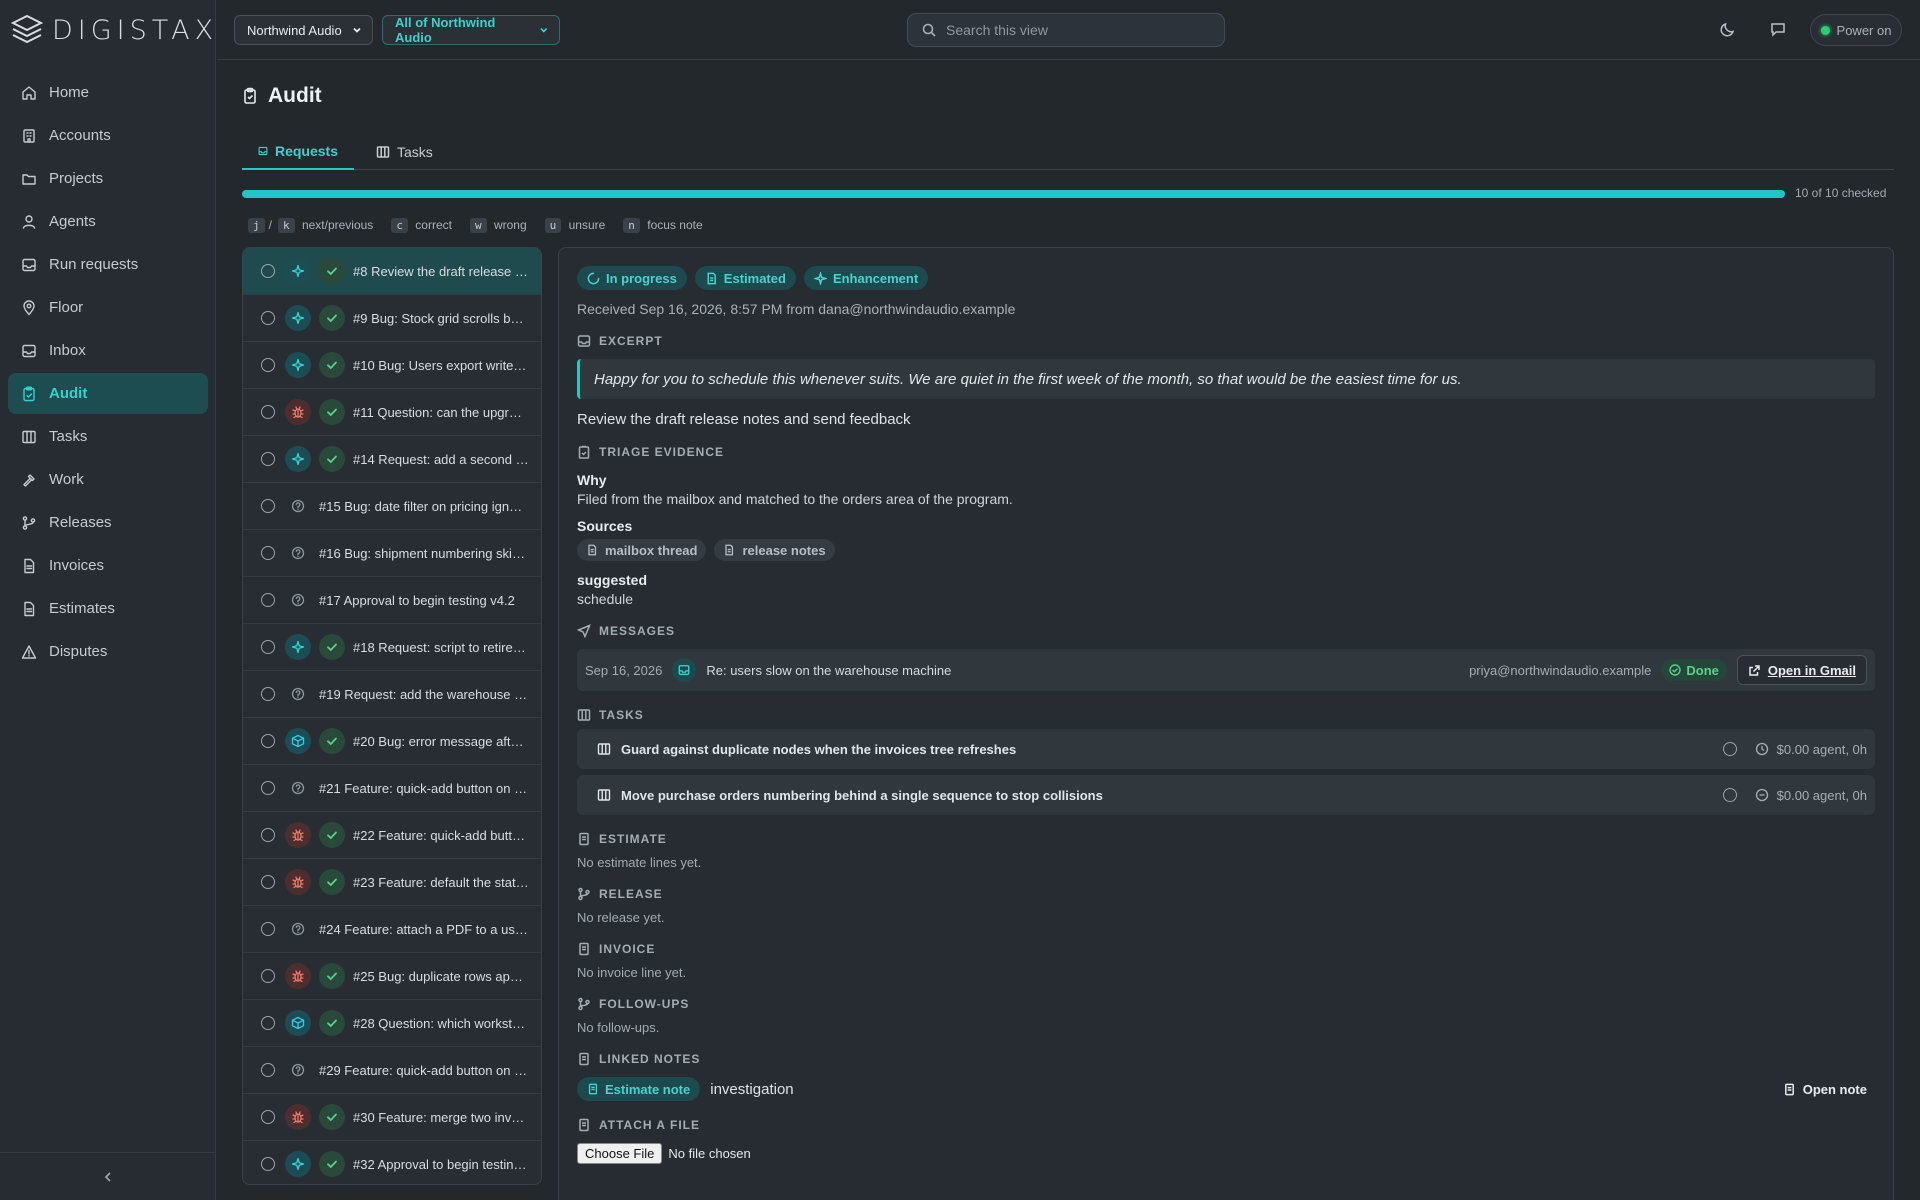 This screenshot has width=1920, height=1200. Describe the element at coordinates (471, 30) in the screenshot. I see `scope-select: All of Northwind Audio` at that location.